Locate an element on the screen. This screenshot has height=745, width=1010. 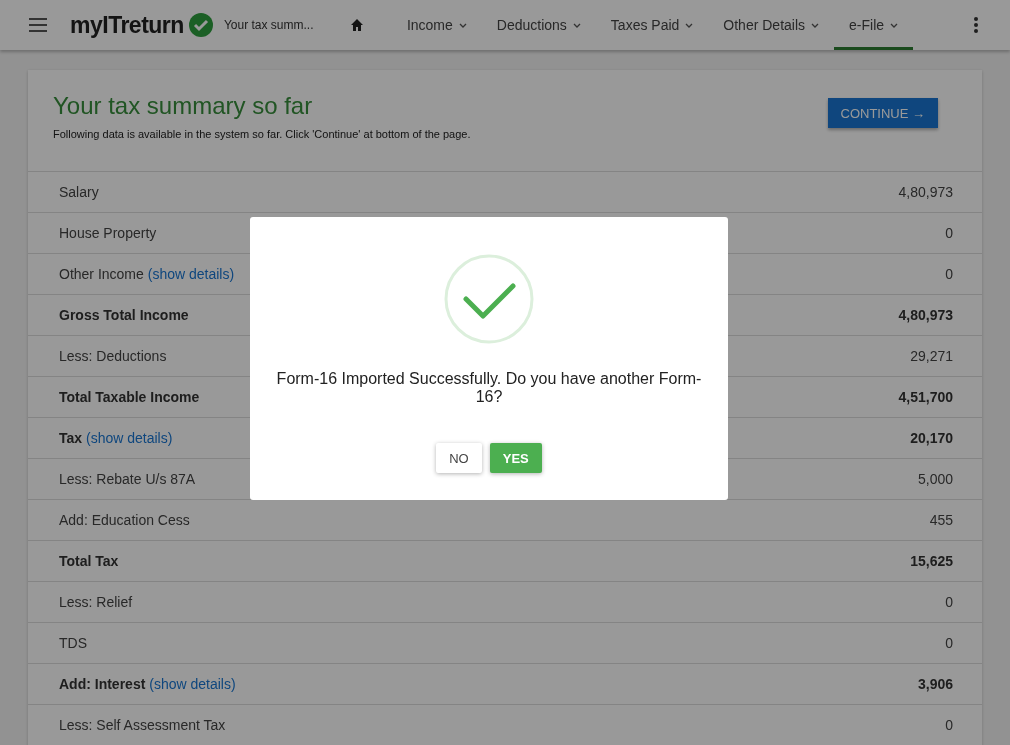
row-label: Less: Self Assessment Tax is located at coordinates (142, 725).